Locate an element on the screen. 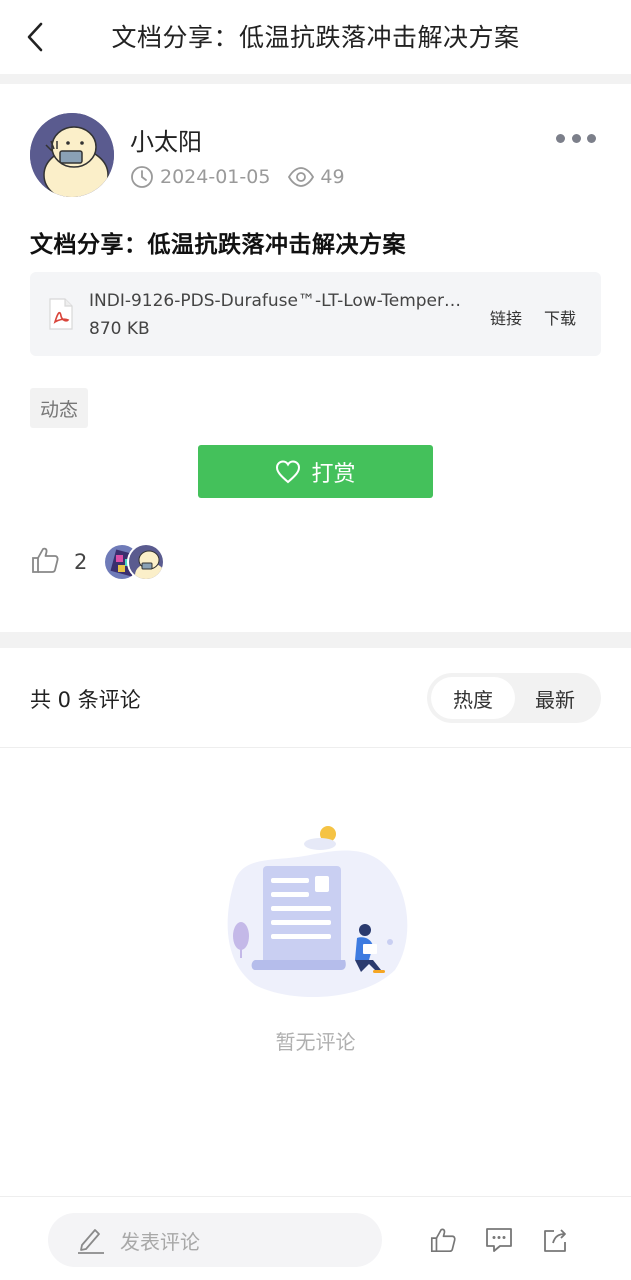  top-nav-bar: 文档分享：低温抗跌落冲击解决方案 is located at coordinates (315, 37).